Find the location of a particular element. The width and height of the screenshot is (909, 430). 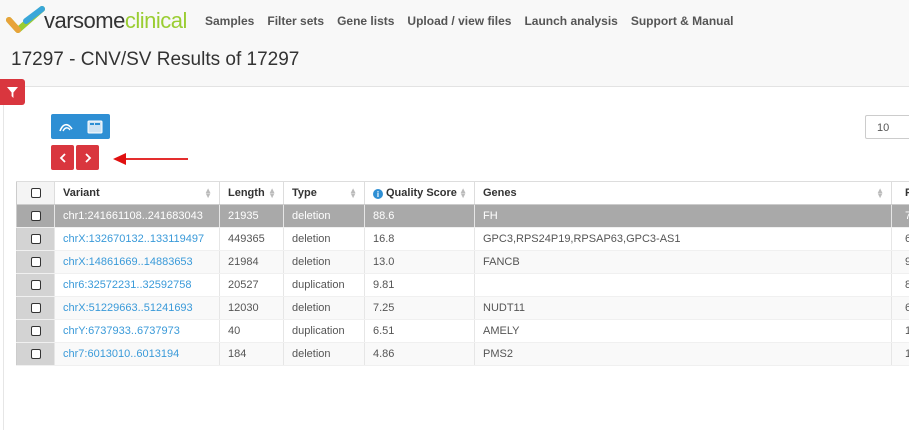

genes-cell: NUDT11 is located at coordinates (683, 308).